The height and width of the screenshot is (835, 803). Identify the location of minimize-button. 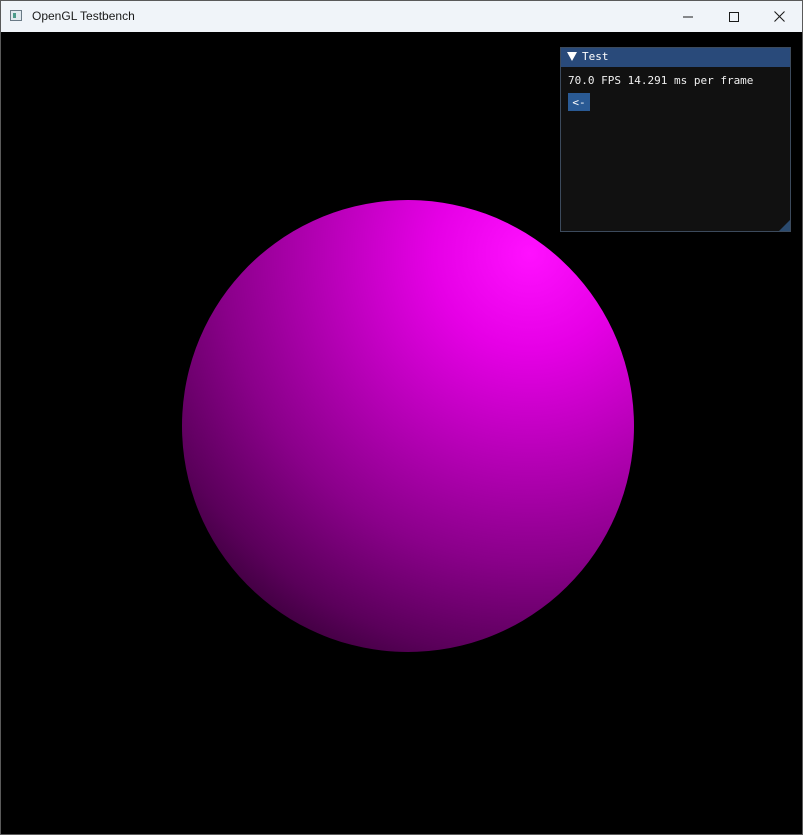
(688, 16).